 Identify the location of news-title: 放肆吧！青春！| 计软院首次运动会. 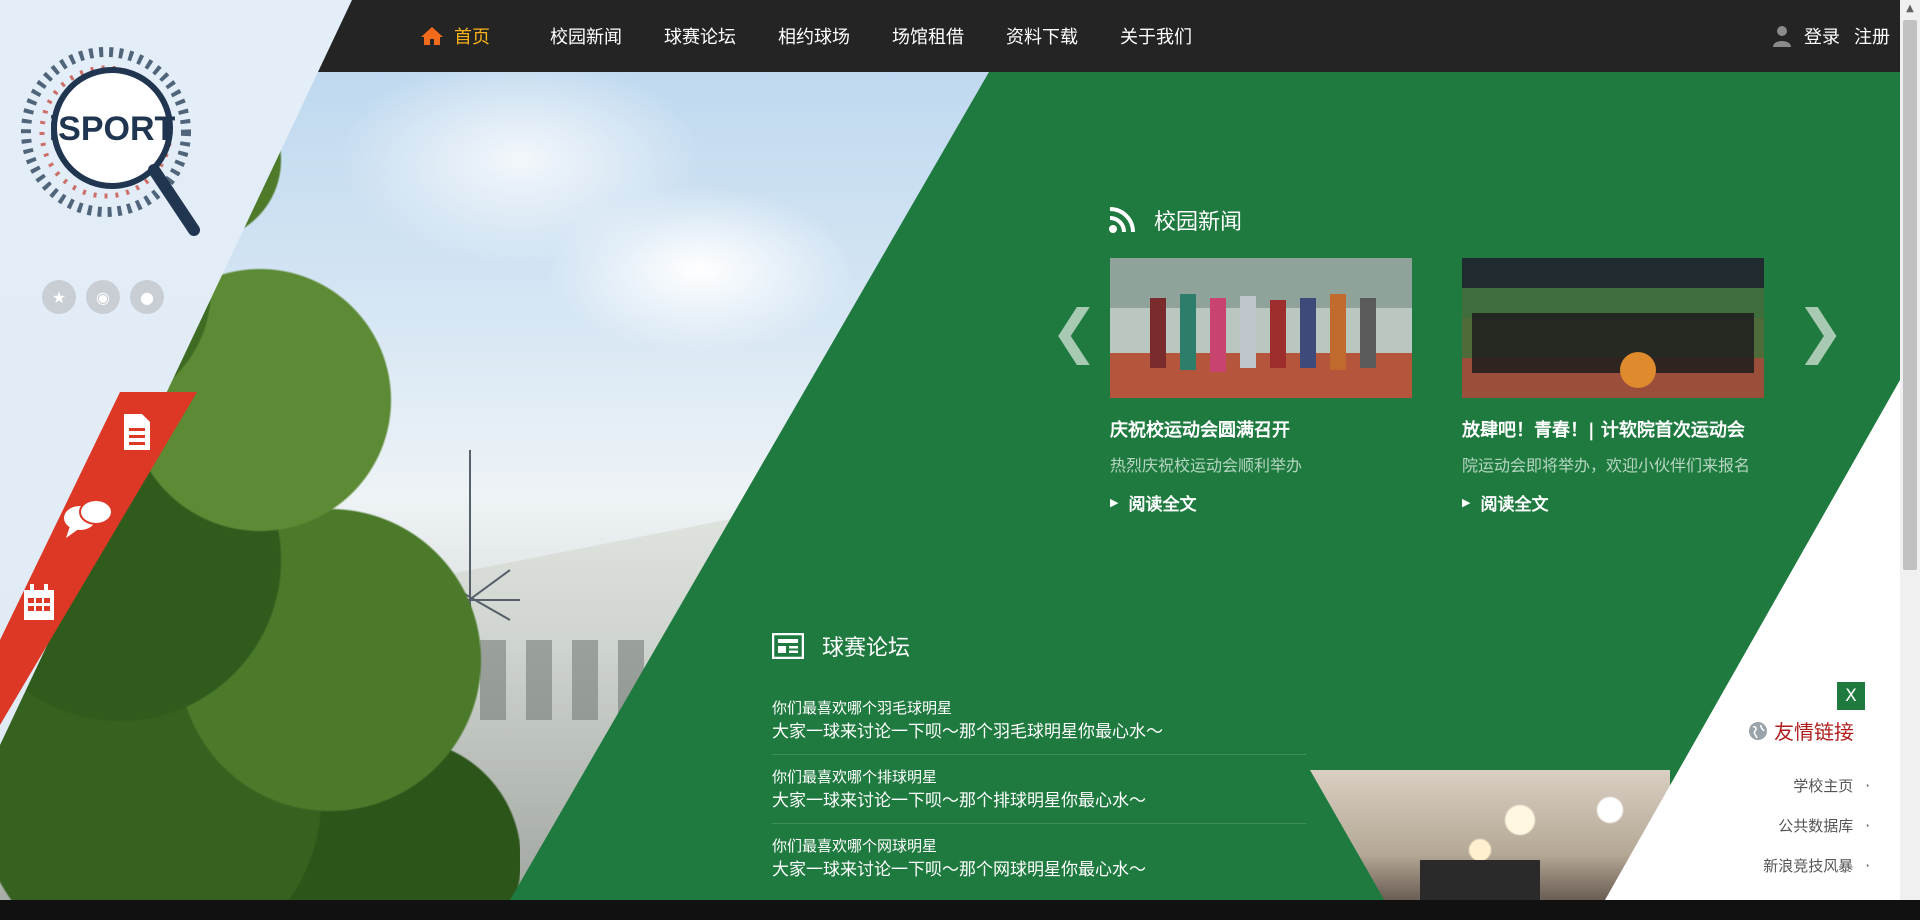
(1613, 431).